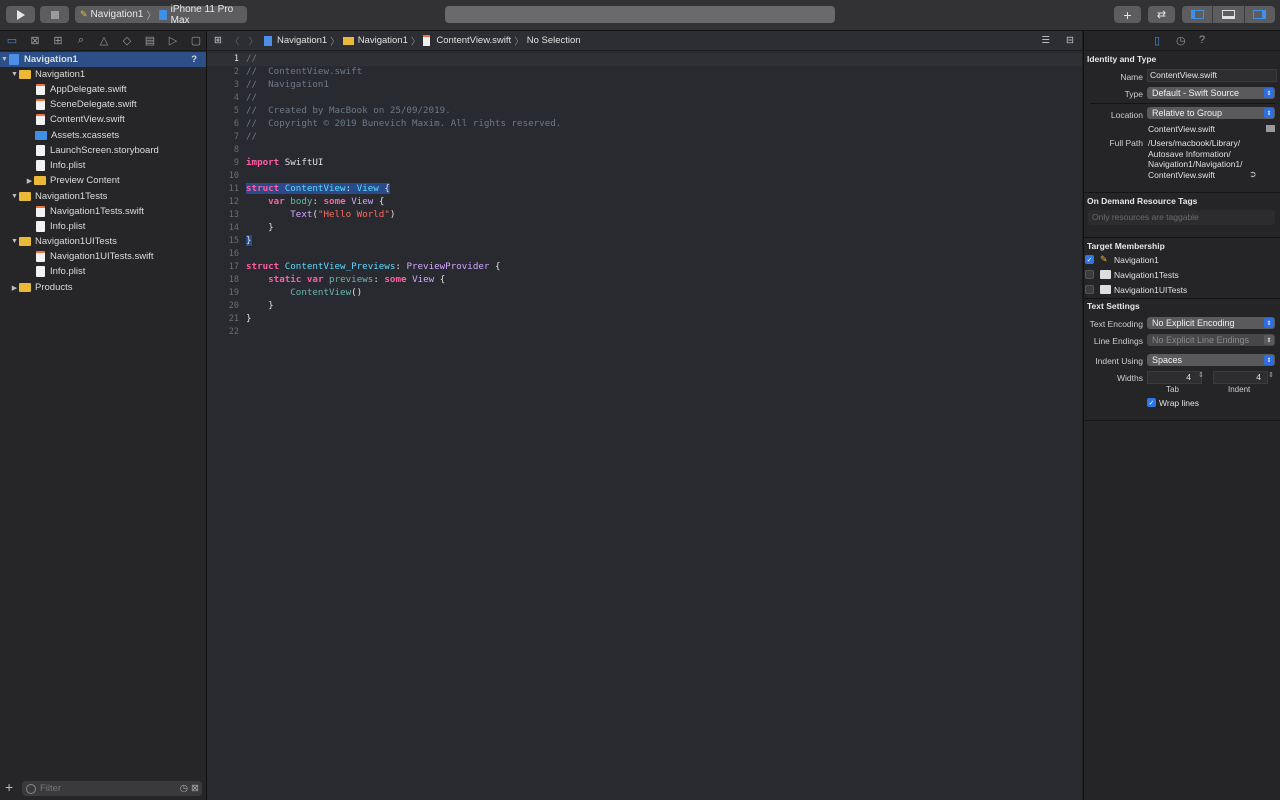  What do you see at coordinates (640, 15) in the screenshot?
I see `toolbar: ✎ Navigation1 〉 iPhone 11 Pro Max + ⇄` at bounding box center [640, 15].